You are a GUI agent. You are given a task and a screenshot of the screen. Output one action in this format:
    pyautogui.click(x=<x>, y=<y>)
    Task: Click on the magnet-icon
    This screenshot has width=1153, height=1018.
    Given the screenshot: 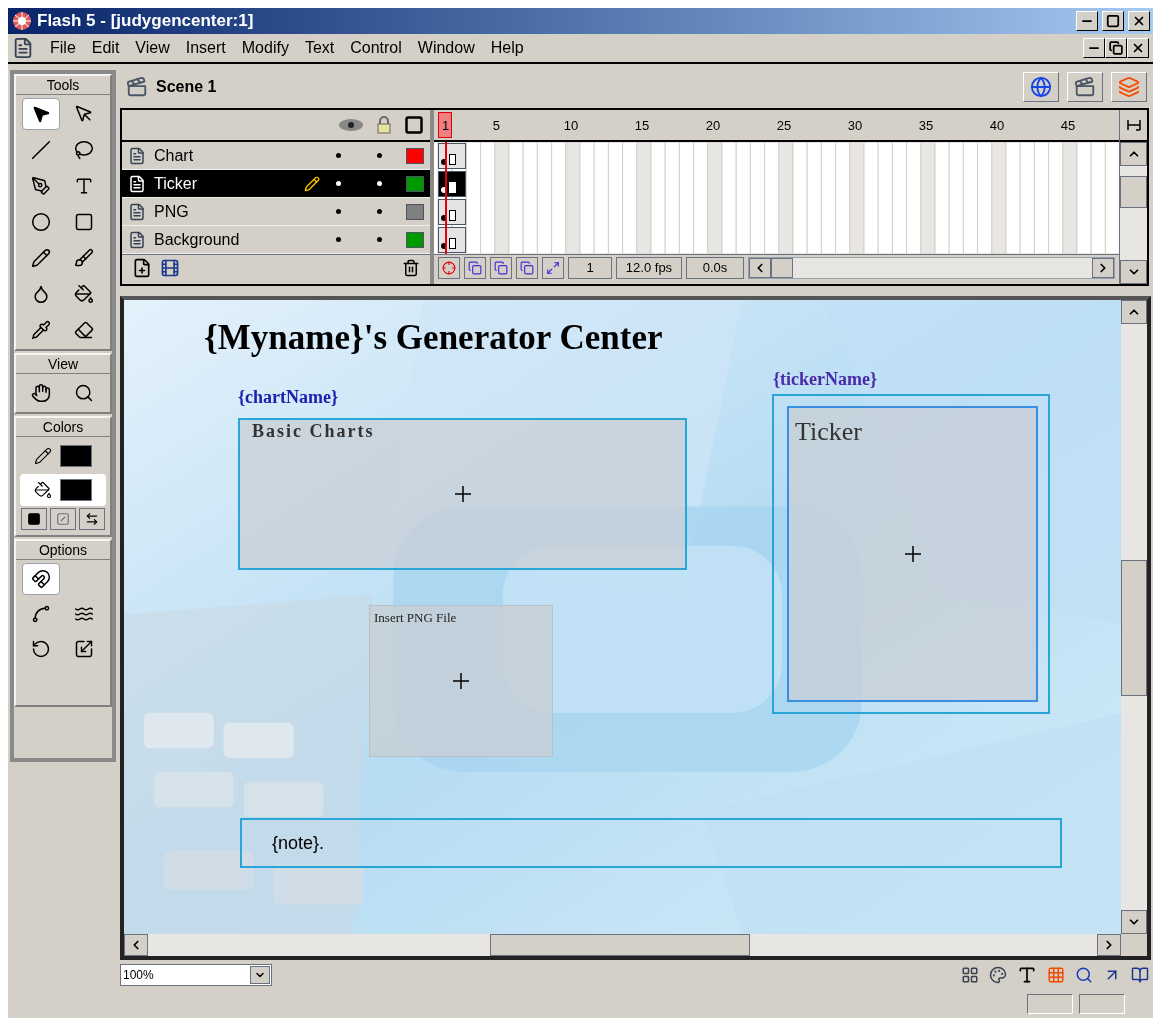 What is the action you would take?
    pyautogui.click(x=41, y=579)
    